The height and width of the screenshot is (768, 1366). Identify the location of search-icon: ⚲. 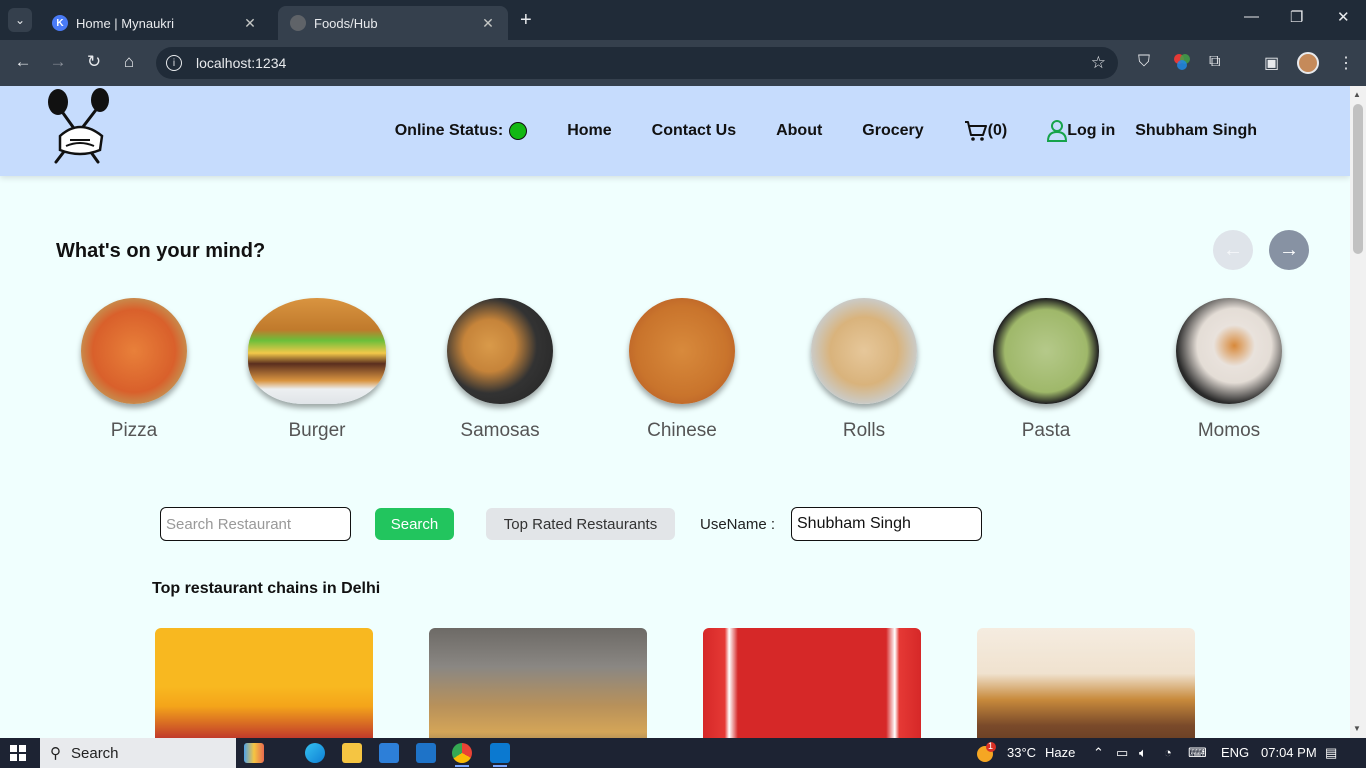
(55, 753).